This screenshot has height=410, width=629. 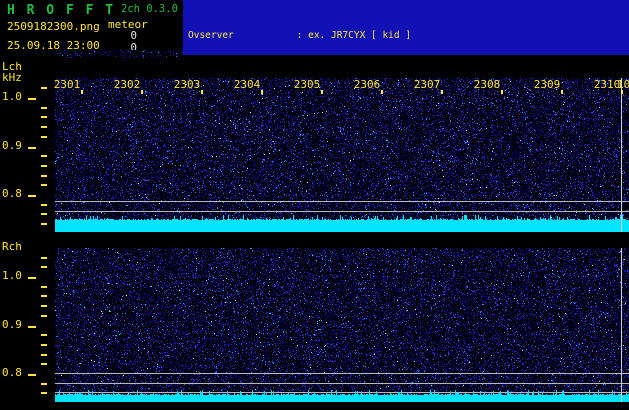 What do you see at coordinates (12, 324) in the screenshot?
I see `rch-freq-label: 0.9` at bounding box center [12, 324].